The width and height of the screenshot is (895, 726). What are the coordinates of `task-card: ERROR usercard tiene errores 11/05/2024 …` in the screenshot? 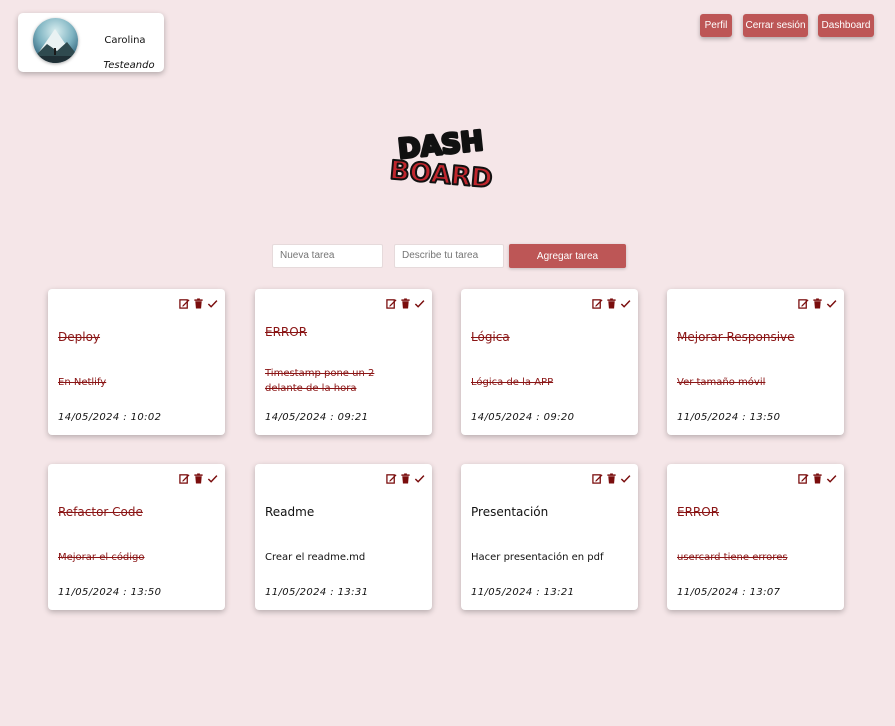 It's located at (755, 537).